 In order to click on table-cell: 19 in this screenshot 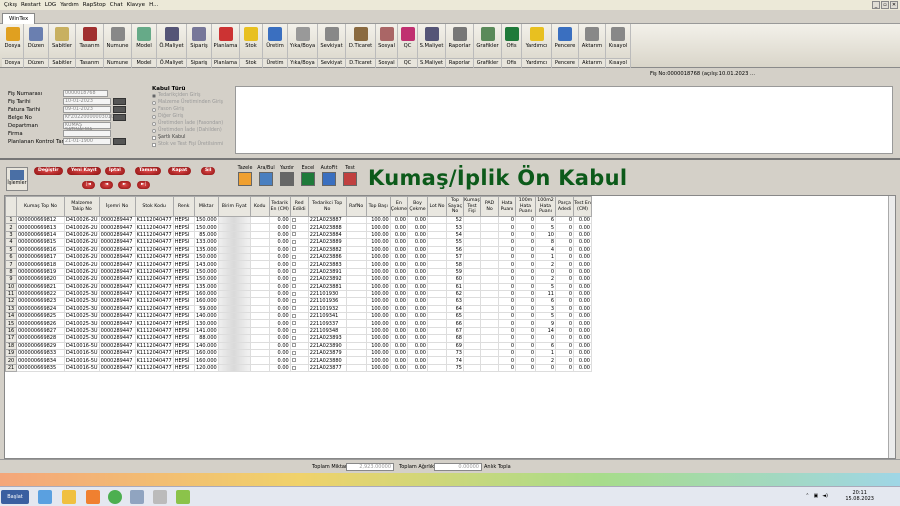, I will do `click(11, 353)`.